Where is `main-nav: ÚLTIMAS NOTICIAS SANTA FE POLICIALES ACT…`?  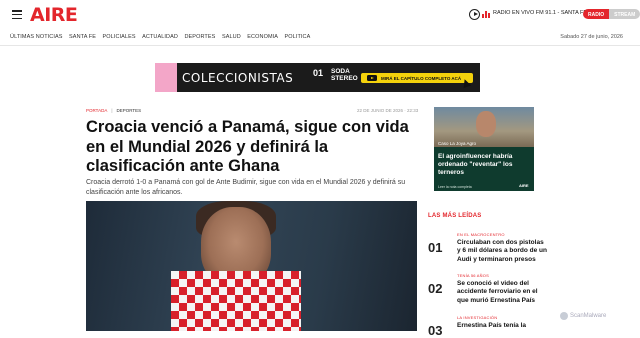 main-nav: ÚLTIMAS NOTICIAS SANTA FE POLICIALES ACT… is located at coordinates (320, 38).